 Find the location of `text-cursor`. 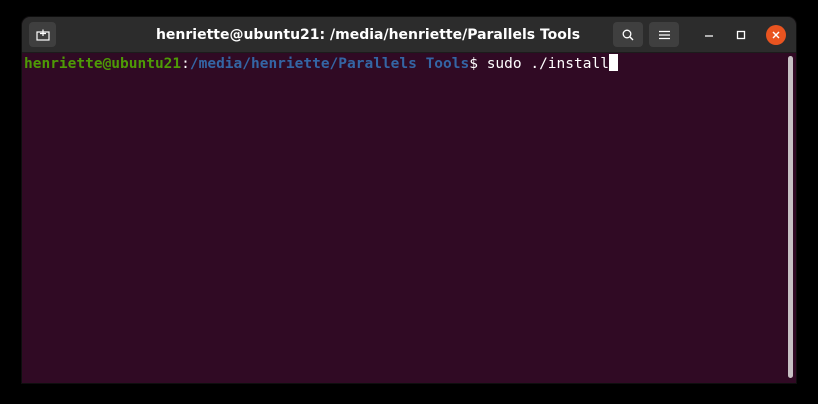

text-cursor is located at coordinates (613, 62).